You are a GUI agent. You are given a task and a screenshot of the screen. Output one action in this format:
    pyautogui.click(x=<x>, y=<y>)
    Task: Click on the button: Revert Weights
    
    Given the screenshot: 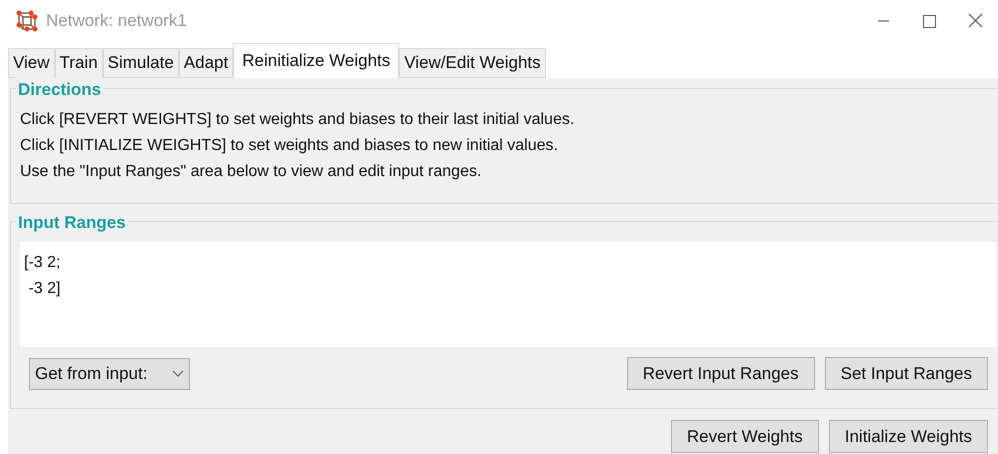 What is the action you would take?
    pyautogui.click(x=744, y=436)
    